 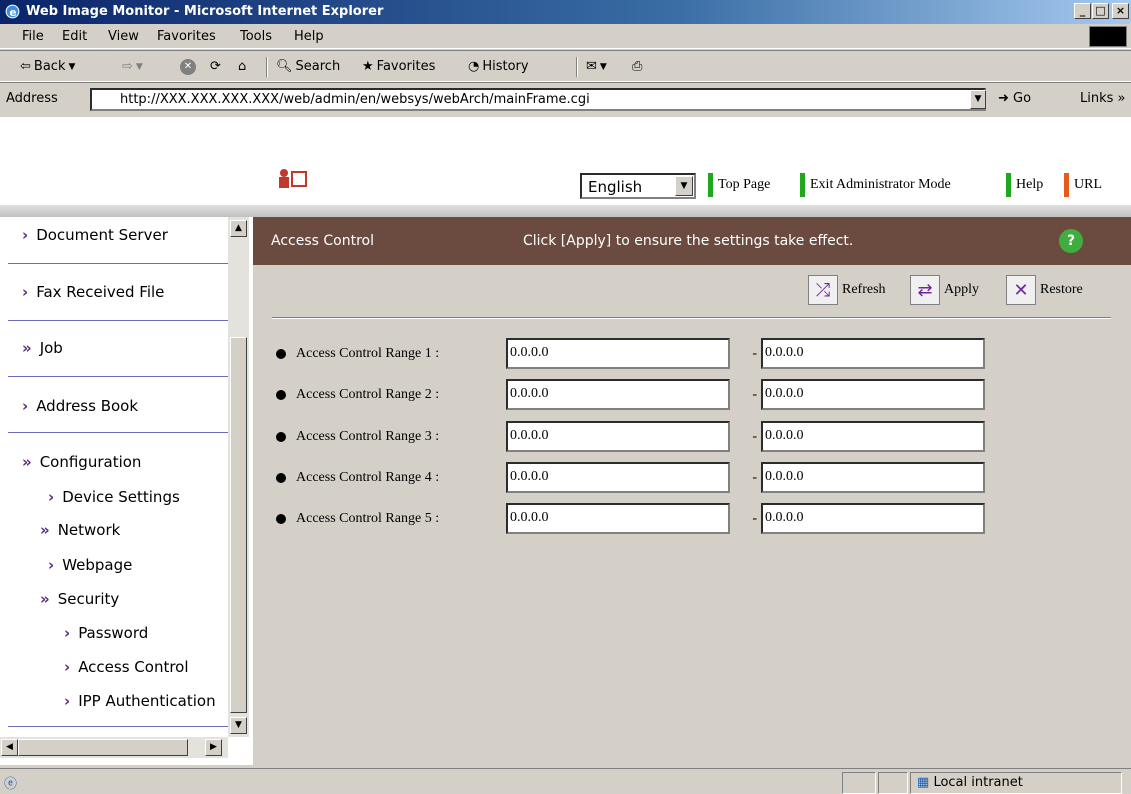 I want to click on maximize-button: □, so click(x=1100, y=11).